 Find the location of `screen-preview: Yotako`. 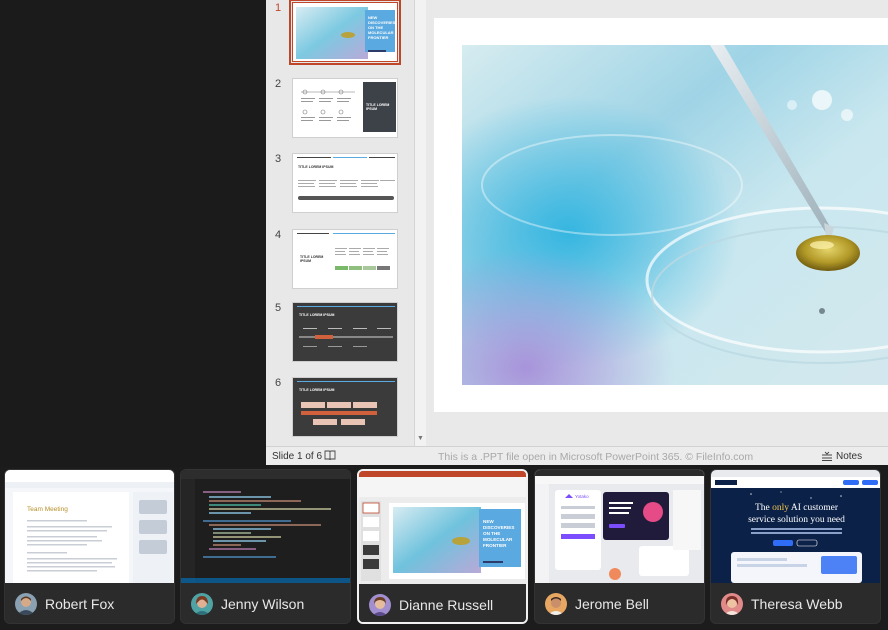

screen-preview: Yotako is located at coordinates (619, 526).